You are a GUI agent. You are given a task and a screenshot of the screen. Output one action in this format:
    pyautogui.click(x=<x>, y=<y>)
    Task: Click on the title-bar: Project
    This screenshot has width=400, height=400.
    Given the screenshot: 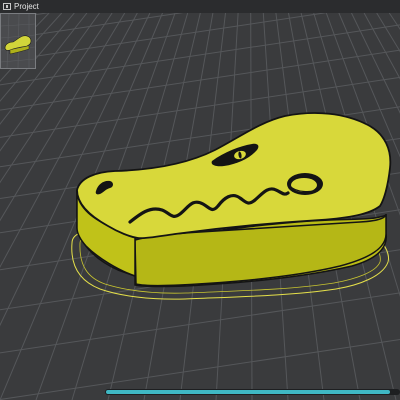 What is the action you would take?
    pyautogui.click(x=200, y=6)
    